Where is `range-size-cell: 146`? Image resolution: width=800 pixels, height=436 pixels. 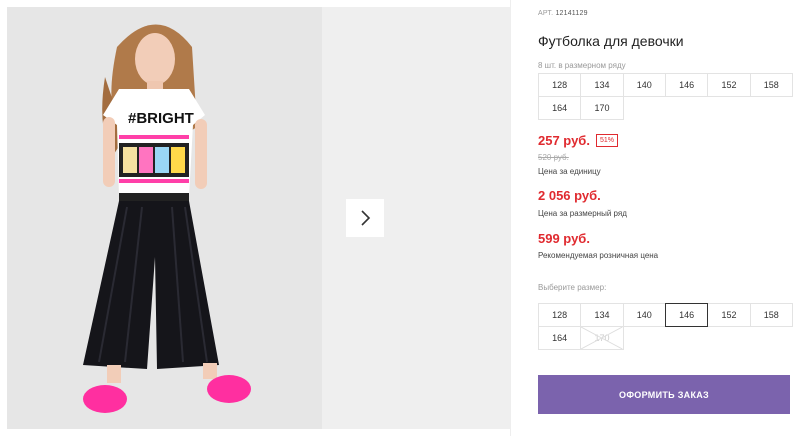 range-size-cell: 146 is located at coordinates (686, 85).